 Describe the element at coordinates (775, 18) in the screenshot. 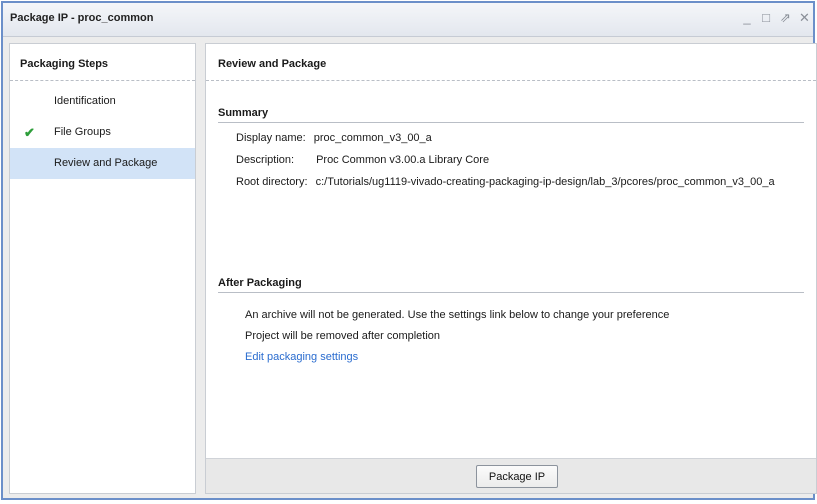

I see `window-controls: _ □ ⇗ ✕` at that location.